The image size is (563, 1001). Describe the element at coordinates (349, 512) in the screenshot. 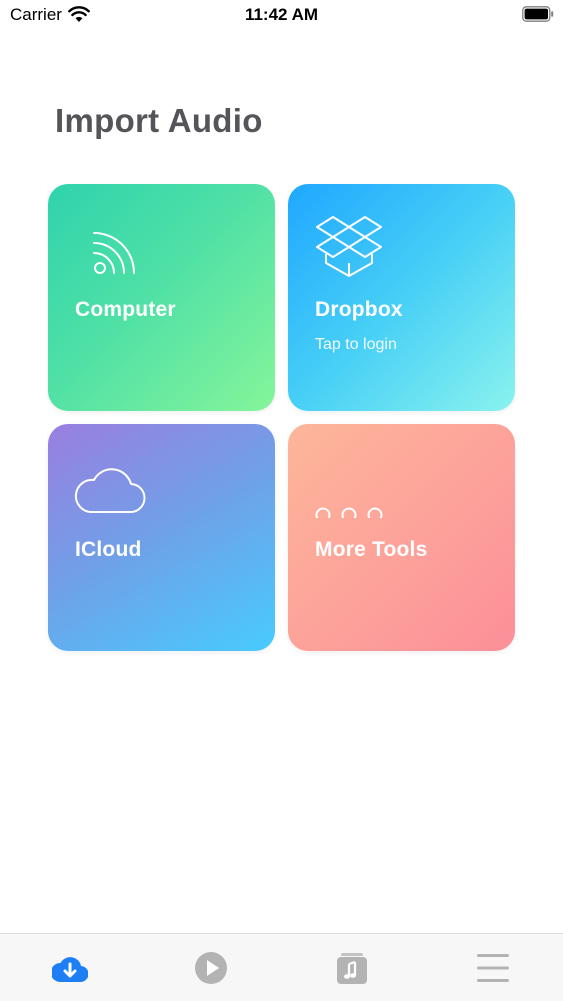

I see `three-dots-icon` at that location.